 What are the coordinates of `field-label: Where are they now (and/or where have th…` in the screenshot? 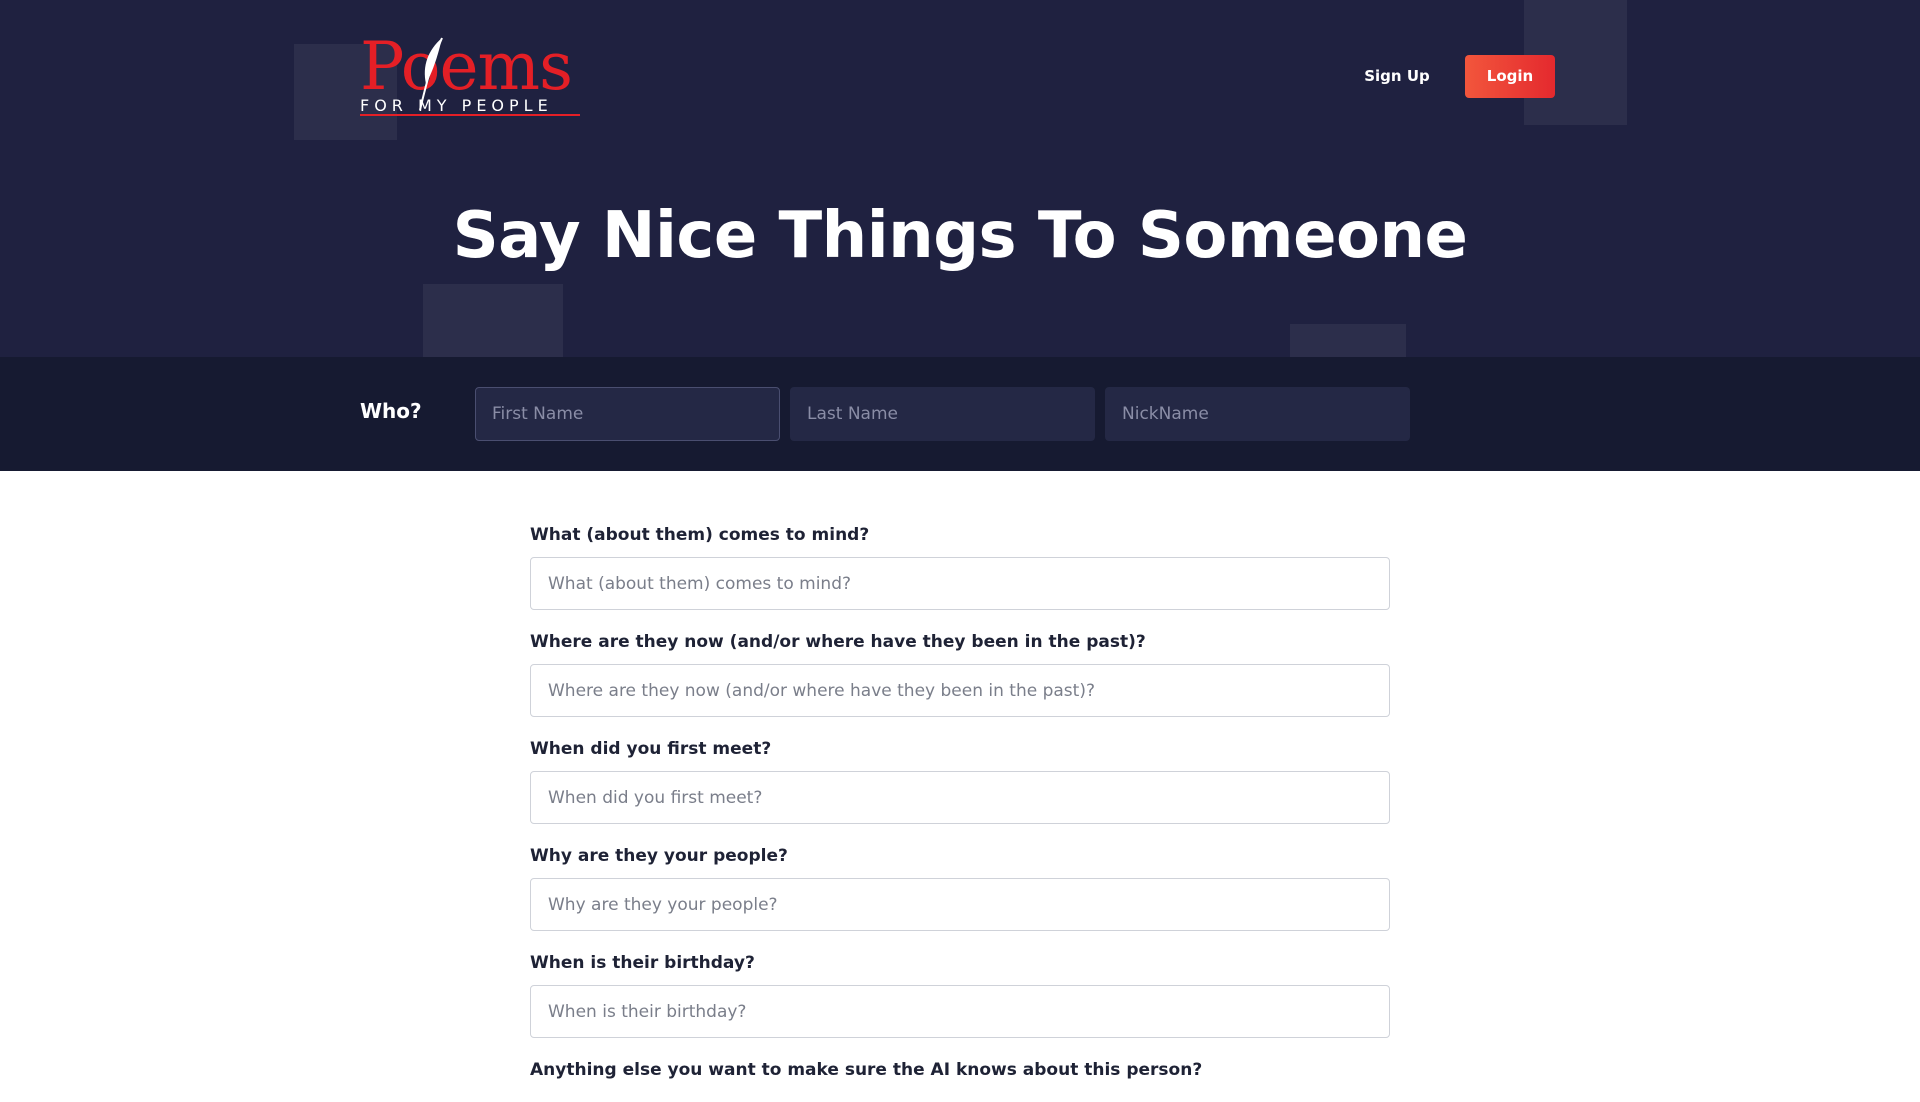 It's located at (838, 642).